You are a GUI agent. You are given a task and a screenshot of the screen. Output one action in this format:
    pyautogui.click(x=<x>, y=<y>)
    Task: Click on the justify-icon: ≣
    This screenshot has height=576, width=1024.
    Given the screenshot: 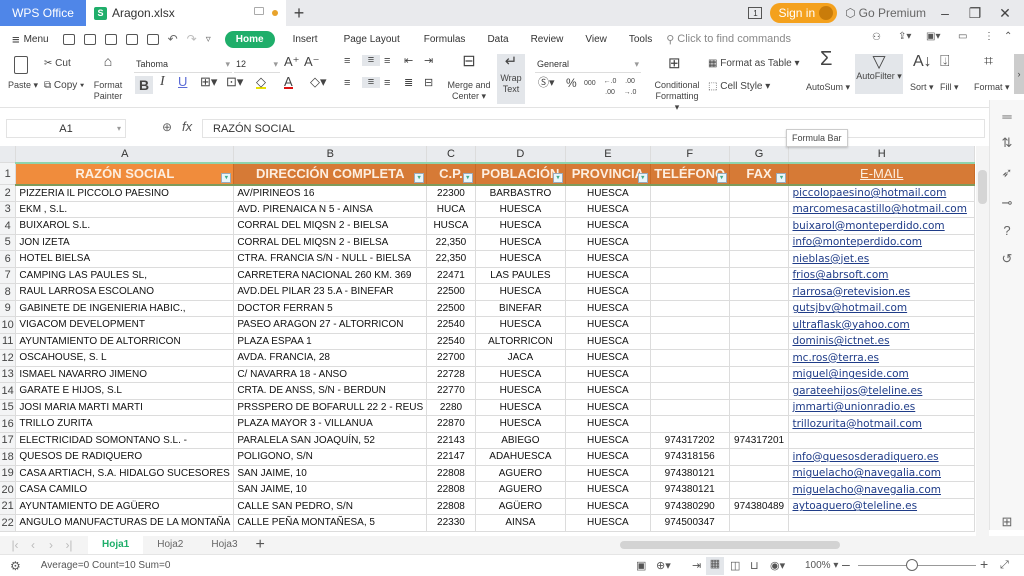 What is the action you would take?
    pyautogui.click(x=408, y=83)
    